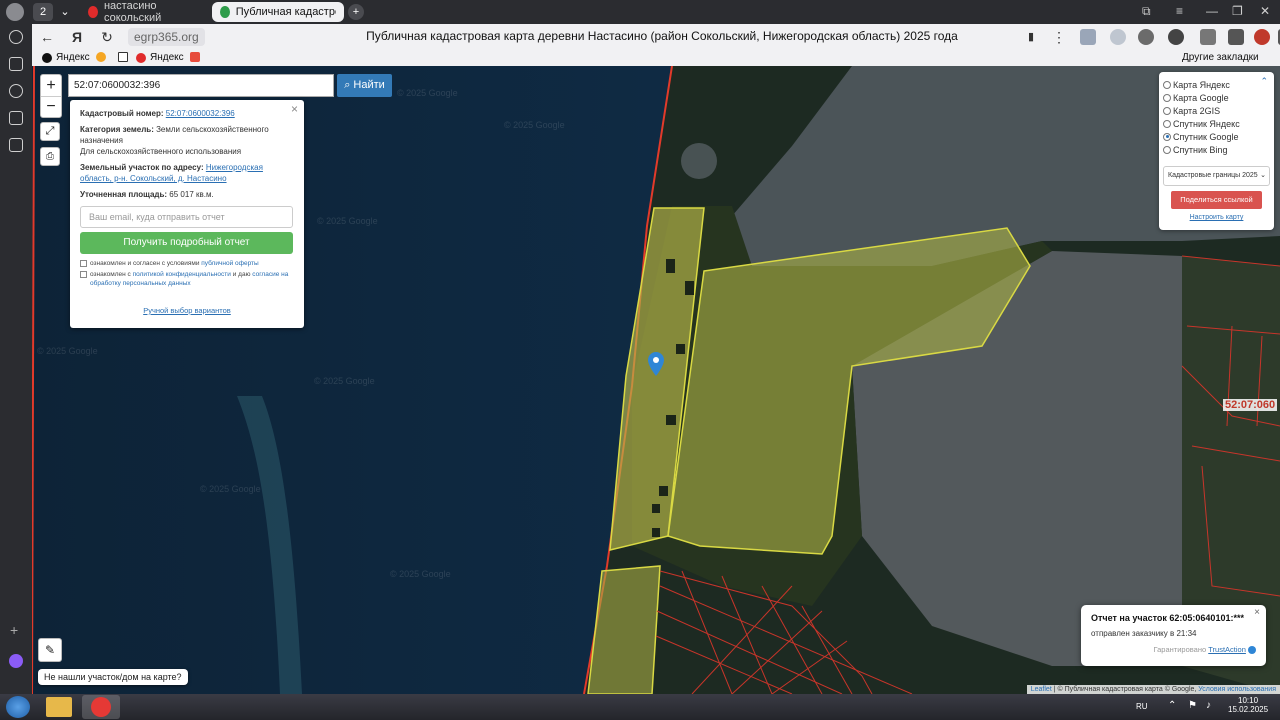 This screenshot has height=720, width=1280. What do you see at coordinates (1192, 705) in the screenshot?
I see `network-icon: ⚑` at bounding box center [1192, 705].